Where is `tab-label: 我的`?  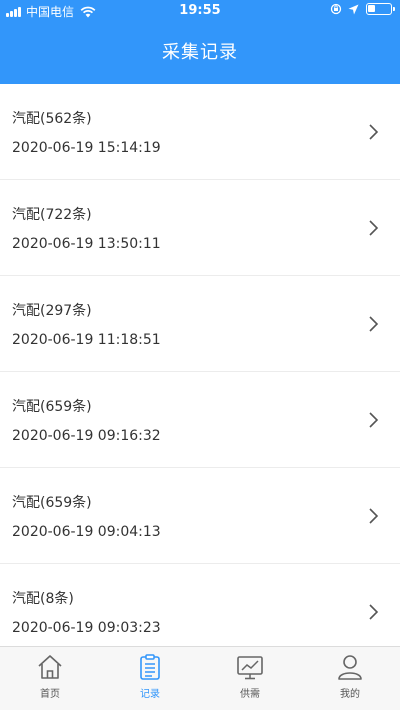 tab-label: 我的 is located at coordinates (350, 694).